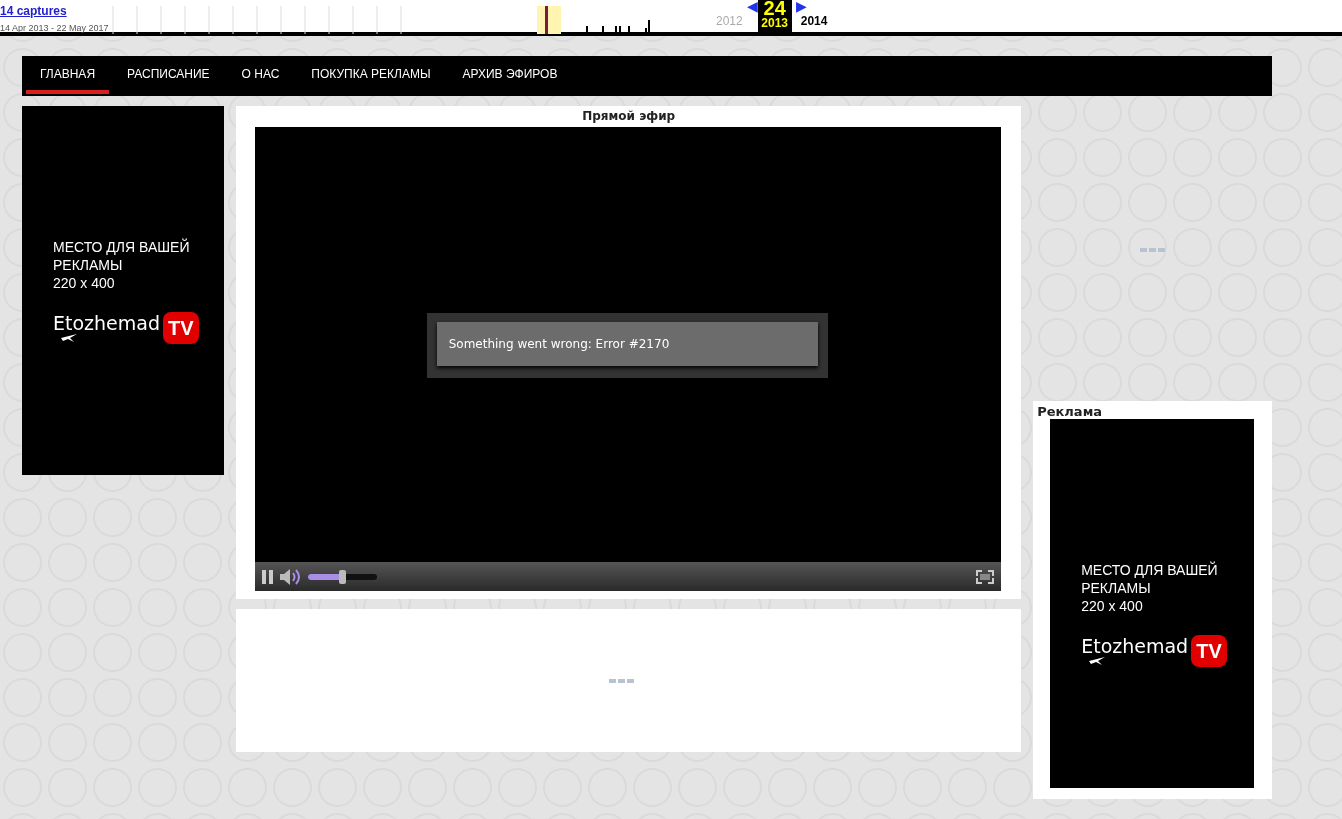  Describe the element at coordinates (56, 11) in the screenshot. I see `captures-link: 14 captures` at that location.